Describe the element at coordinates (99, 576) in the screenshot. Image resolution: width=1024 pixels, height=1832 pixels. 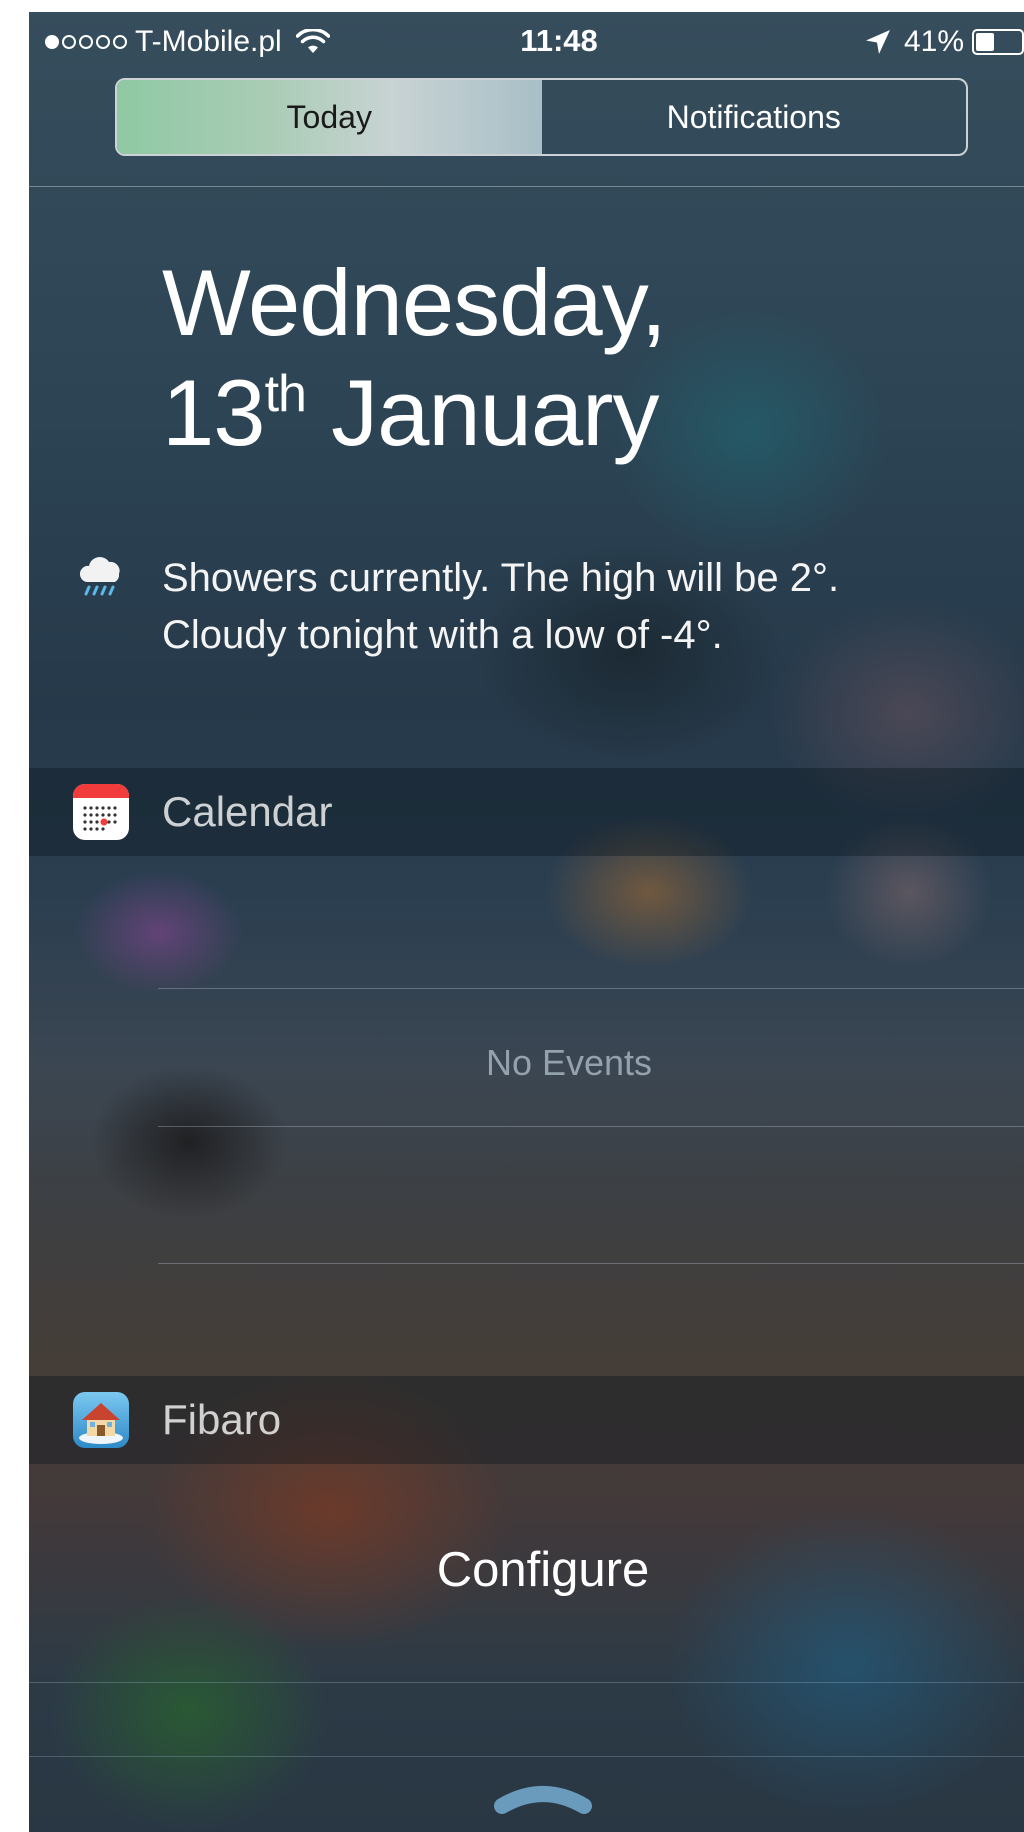
I see `cloud-rain-icon` at that location.